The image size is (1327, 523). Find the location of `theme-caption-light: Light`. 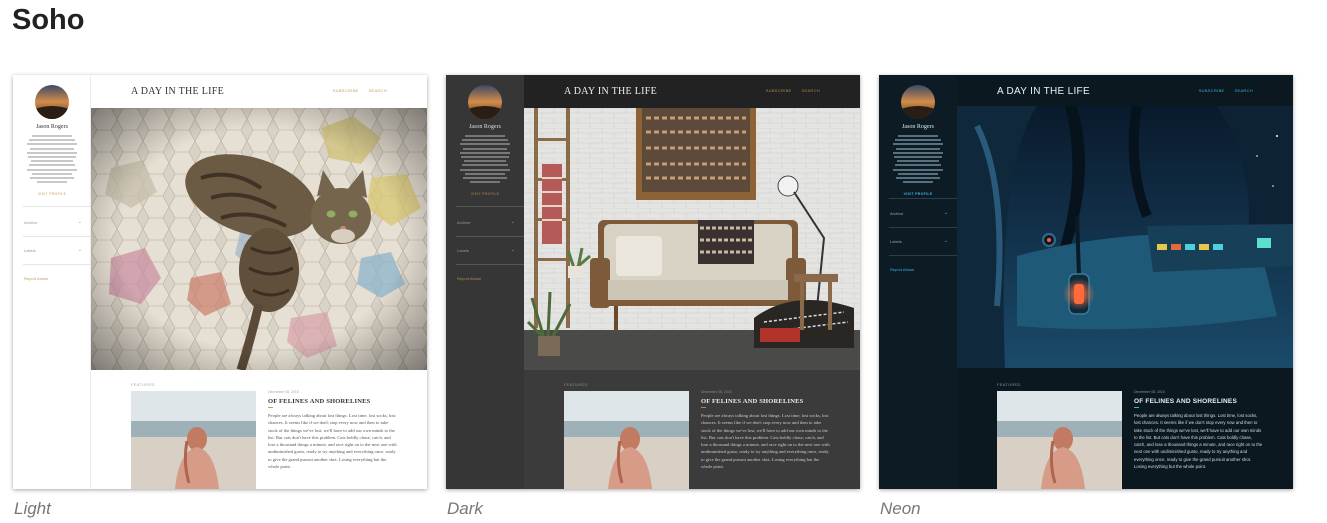

theme-caption-light: Light is located at coordinates (32, 508).